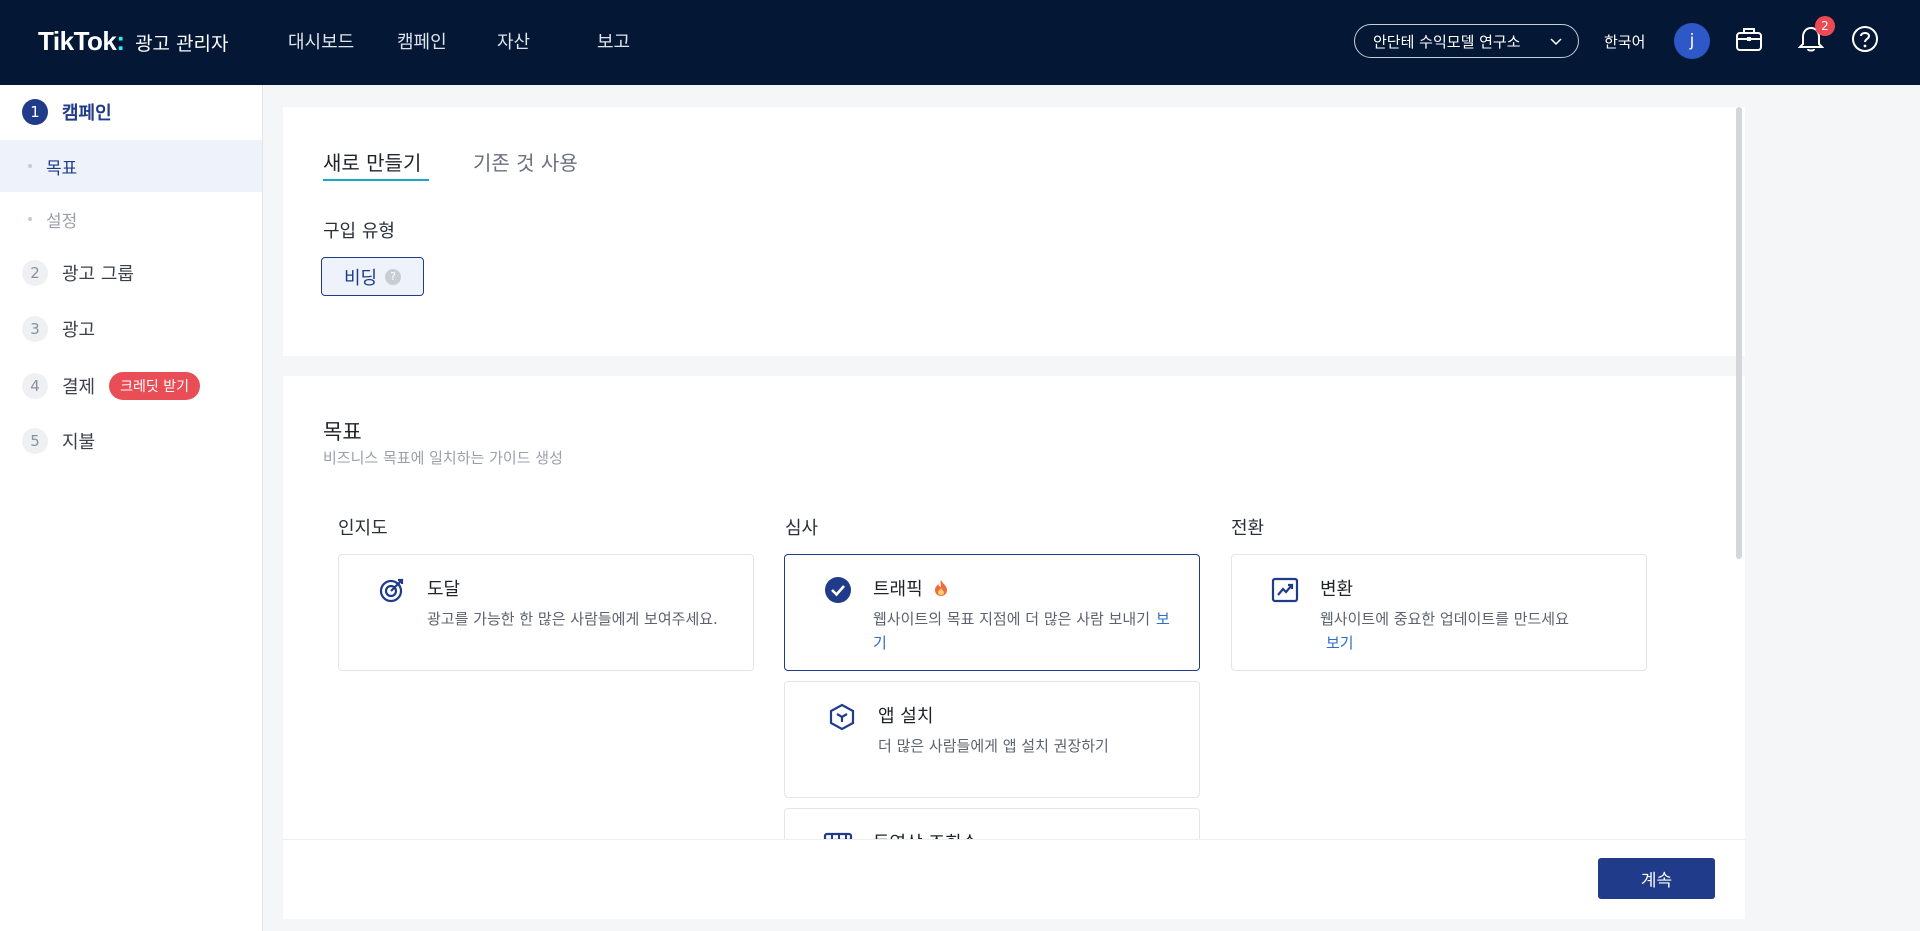 Image resolution: width=1920 pixels, height=931 pixels. What do you see at coordinates (58, 329) in the screenshot?
I see `step-ad: 3 광고` at bounding box center [58, 329].